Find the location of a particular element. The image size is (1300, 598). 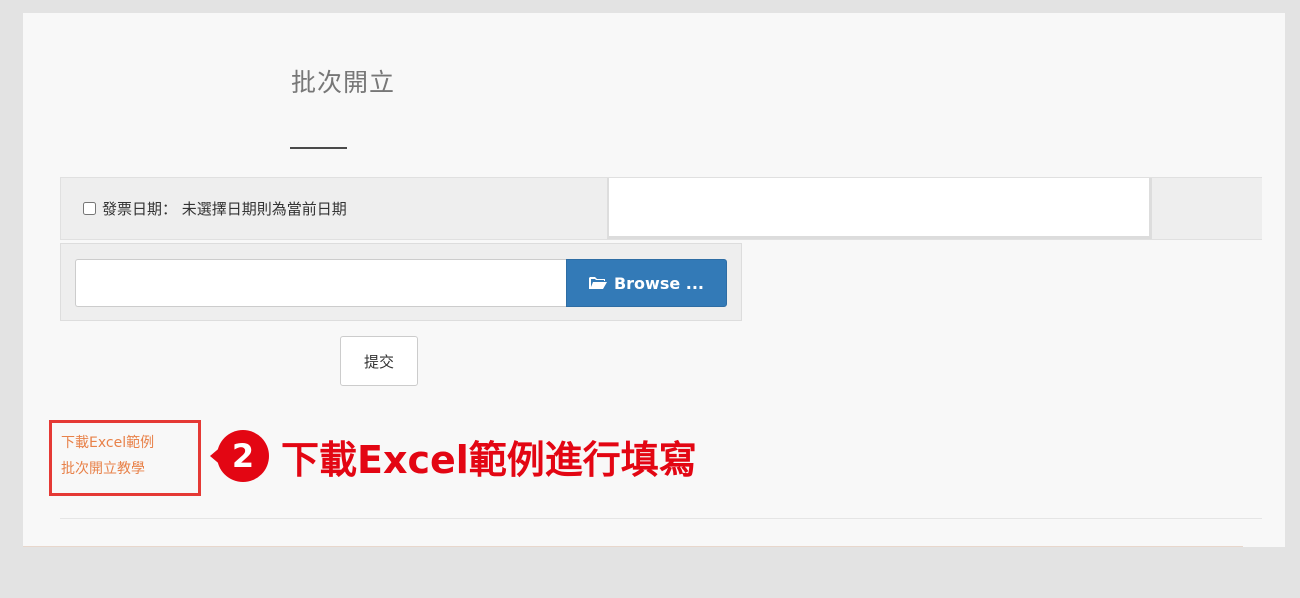

divider is located at coordinates (661, 518).